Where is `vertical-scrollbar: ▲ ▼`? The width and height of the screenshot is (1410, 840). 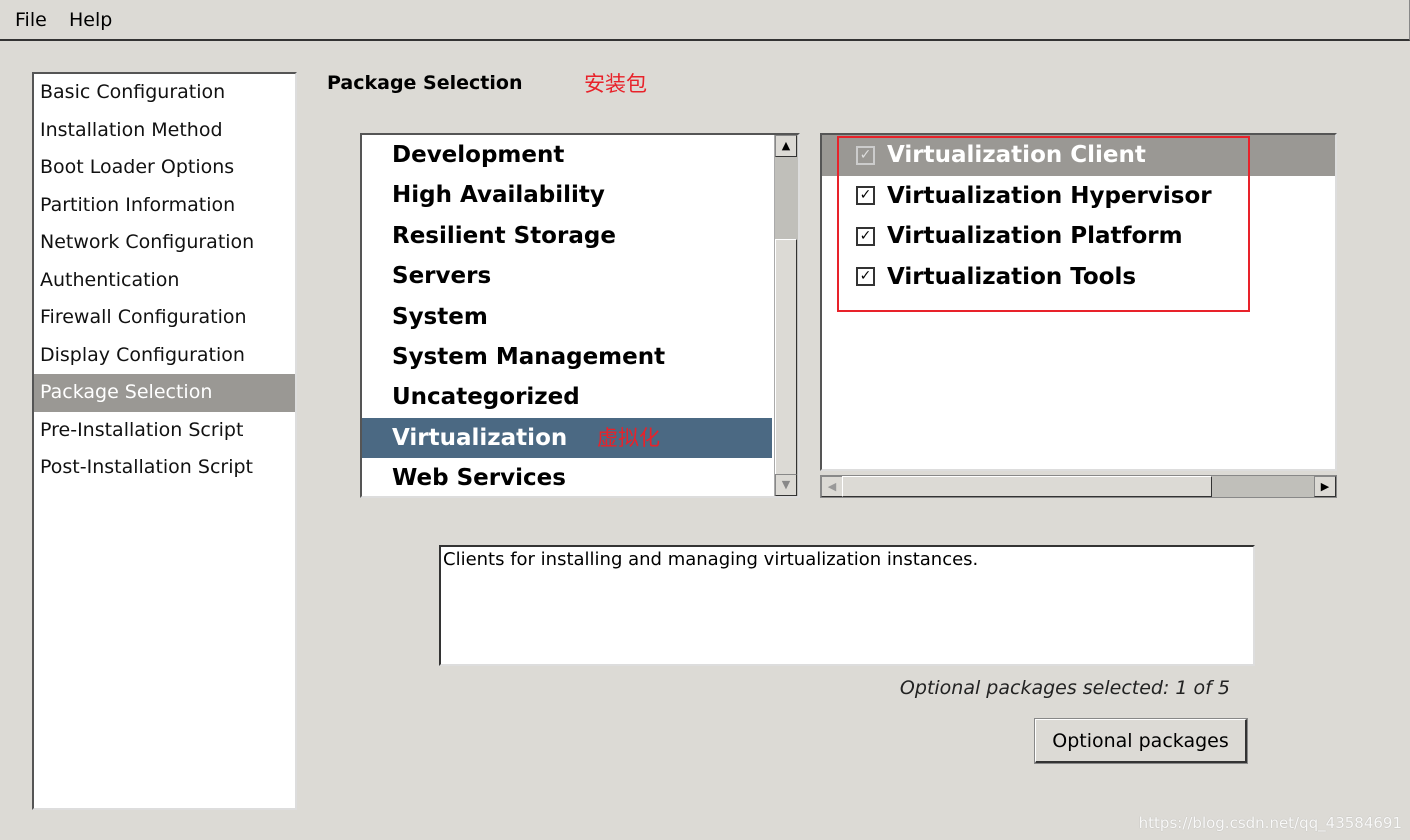 vertical-scrollbar: ▲ ▼ is located at coordinates (786, 315).